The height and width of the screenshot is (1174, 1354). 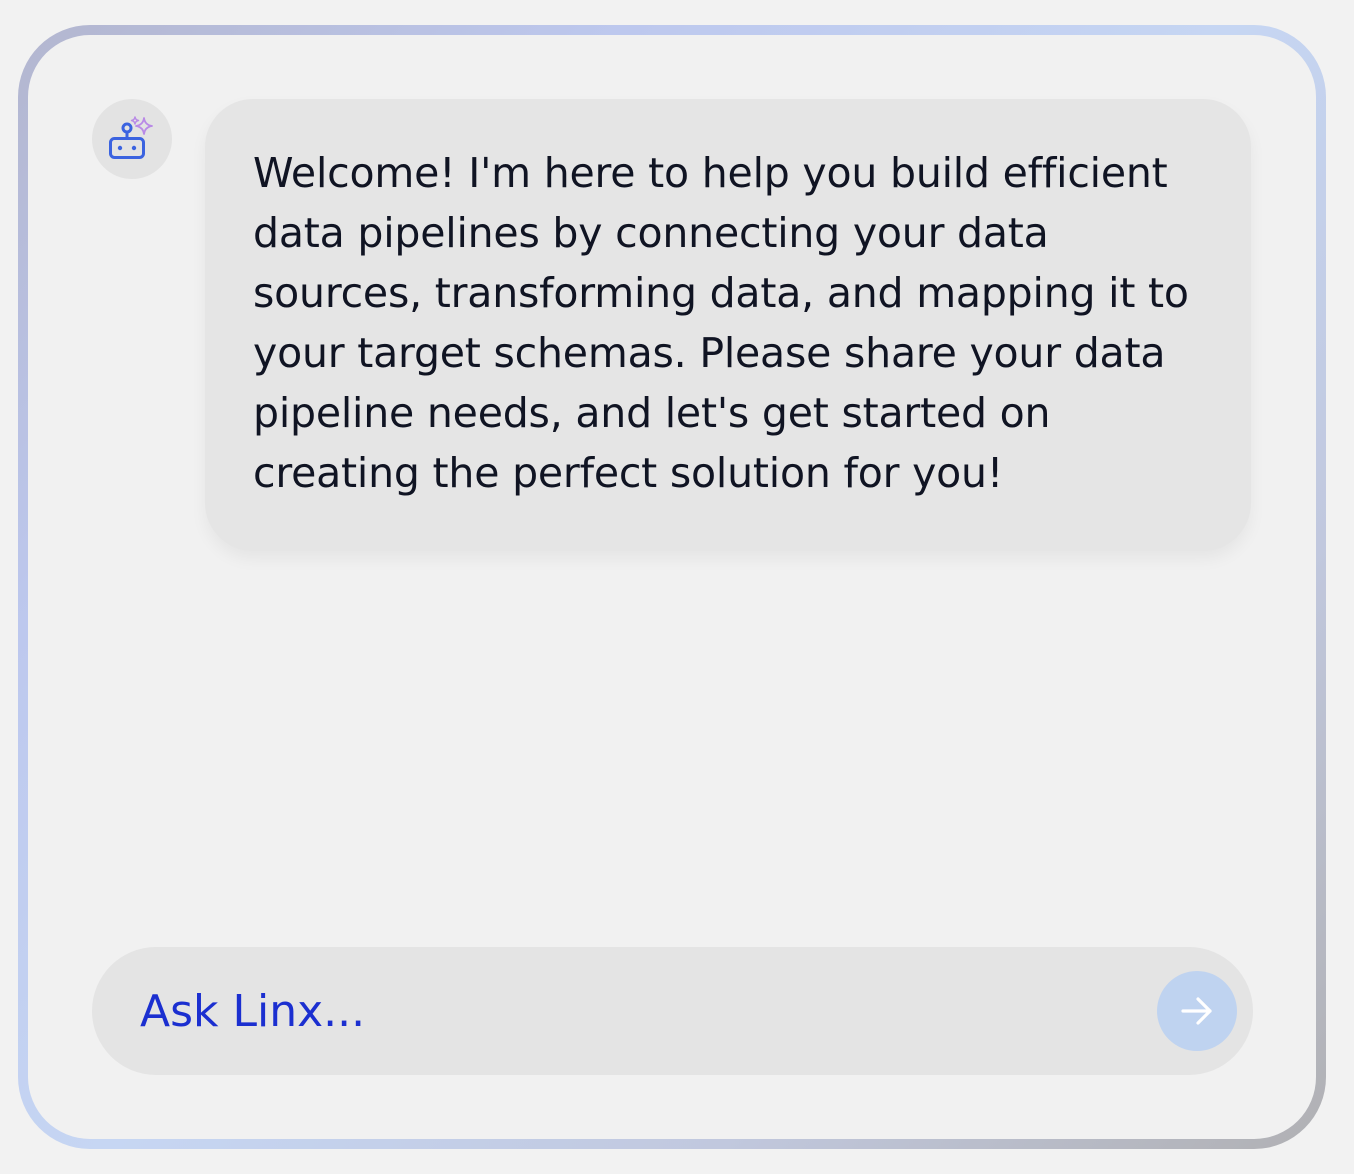 What do you see at coordinates (640, 1011) in the screenshot?
I see `ask-input` at bounding box center [640, 1011].